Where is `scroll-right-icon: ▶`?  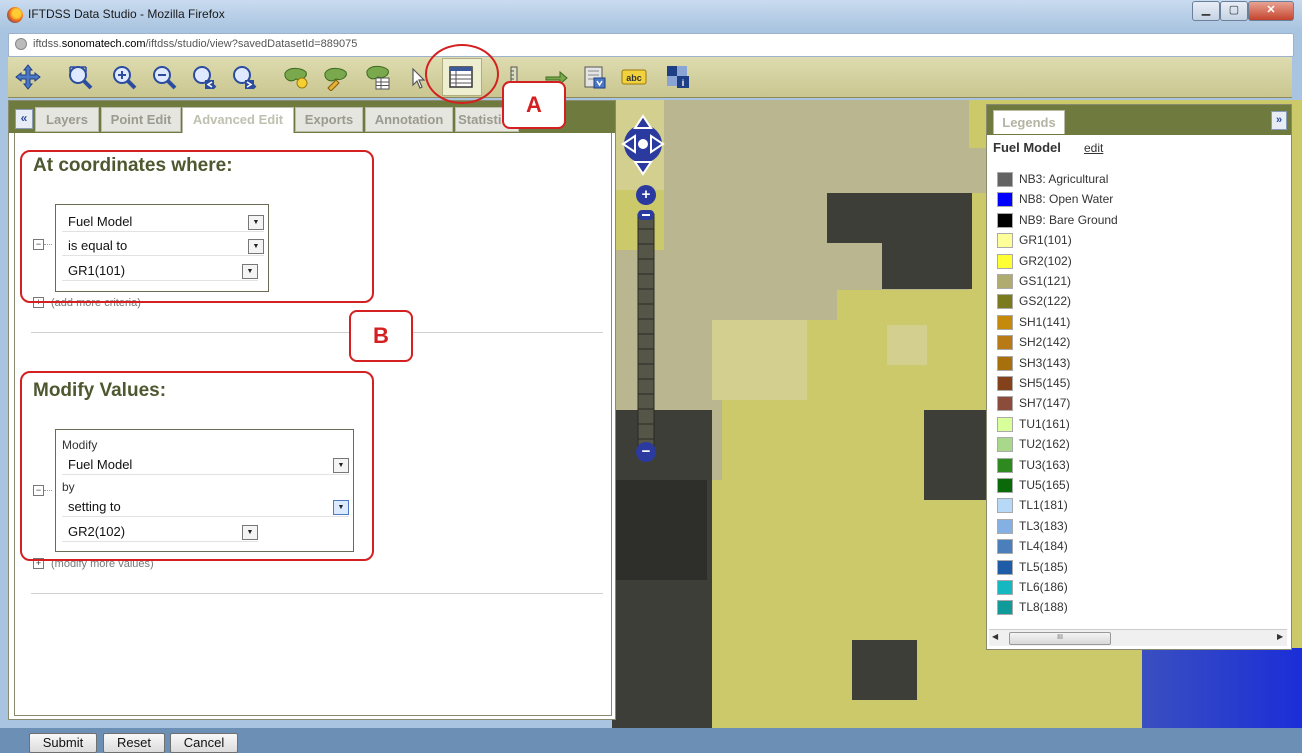 scroll-right-icon: ▶ is located at coordinates (1280, 636).